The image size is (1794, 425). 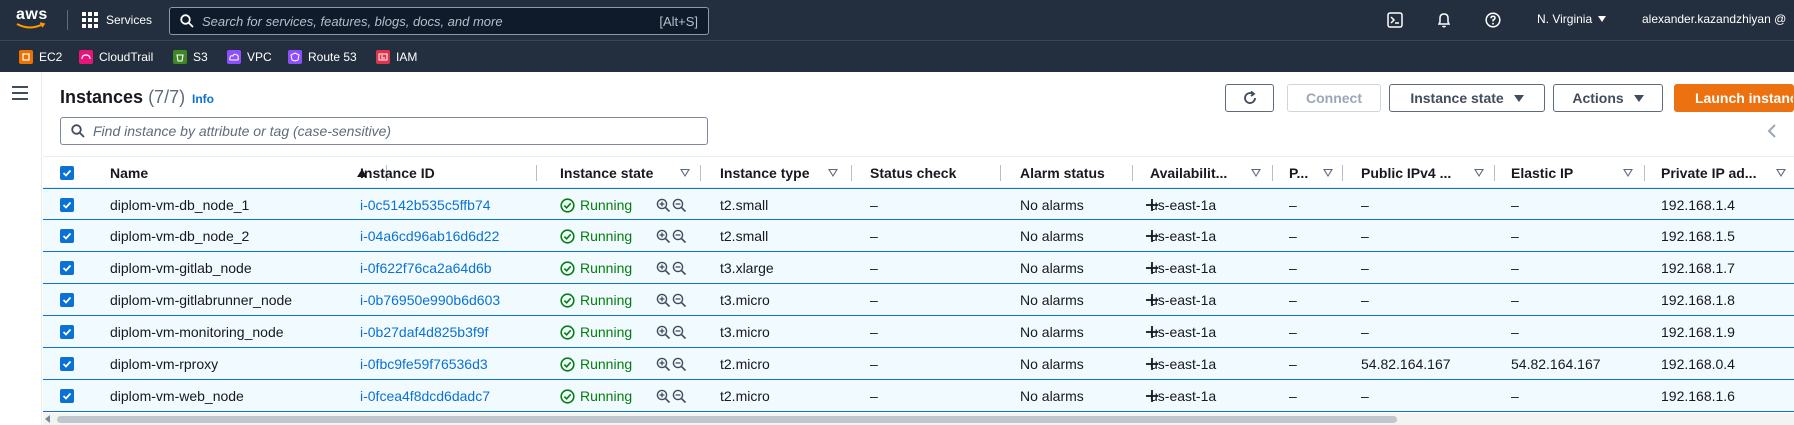 I want to click on horizontal-scrollbar, so click(x=918, y=419).